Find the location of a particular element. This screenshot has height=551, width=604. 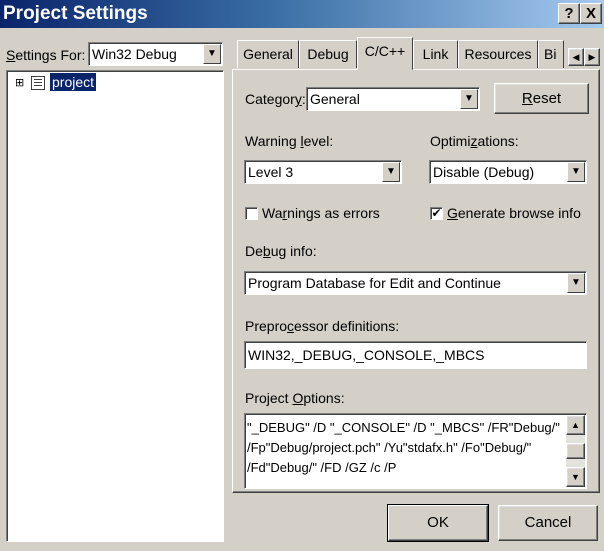

scroll-down-icon: ▼ is located at coordinates (575, 477).